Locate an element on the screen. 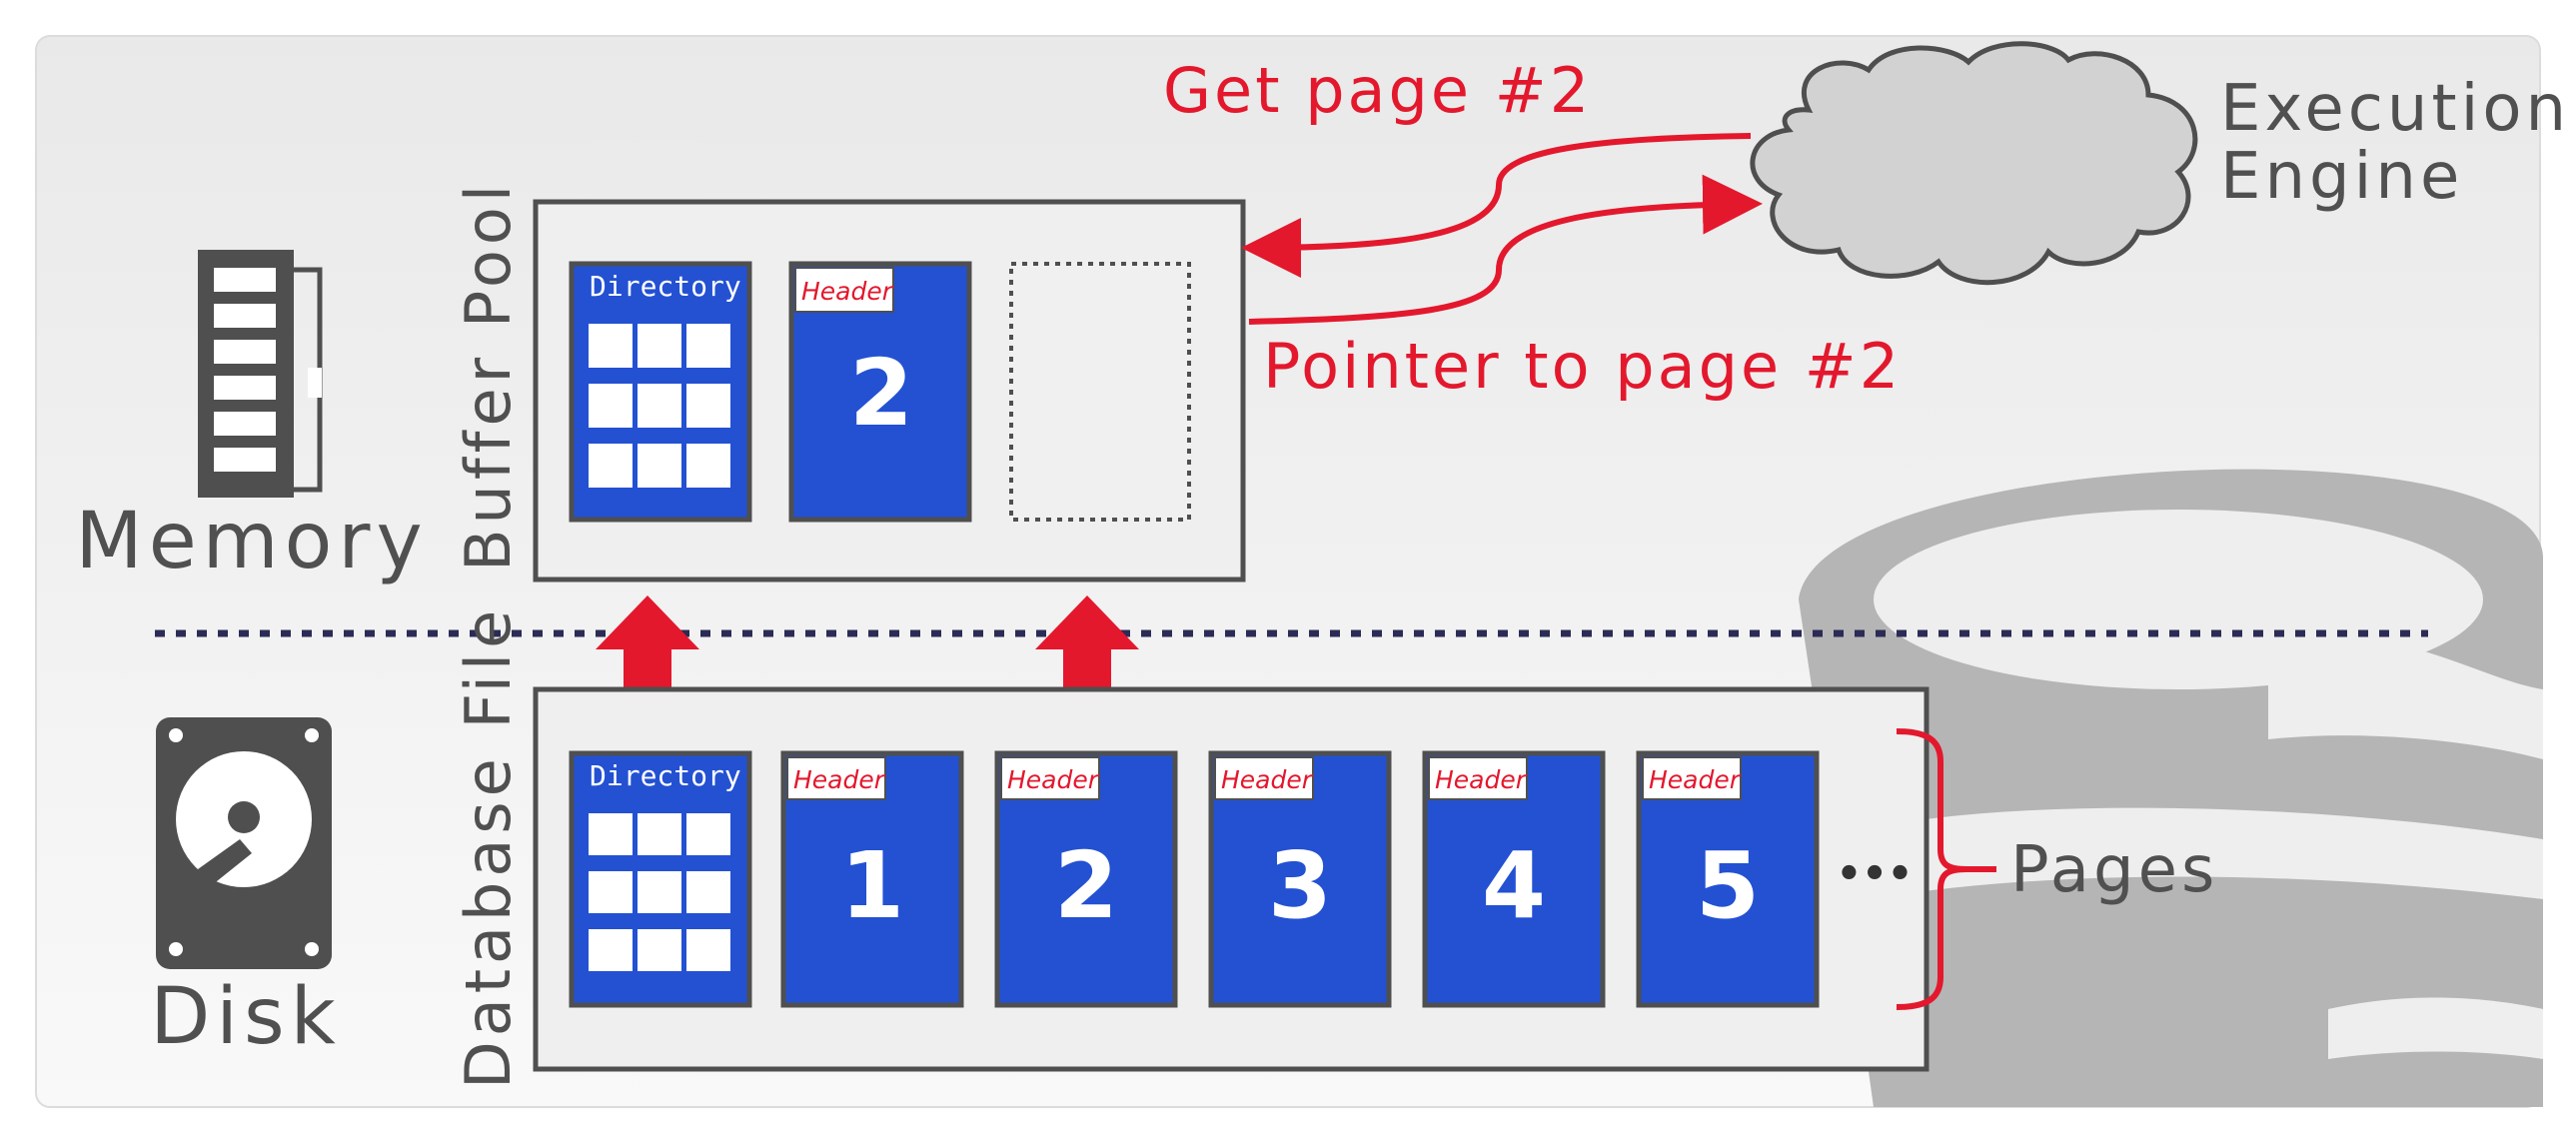 The width and height of the screenshot is (2576, 1143). page-number: 5 is located at coordinates (1728, 886).